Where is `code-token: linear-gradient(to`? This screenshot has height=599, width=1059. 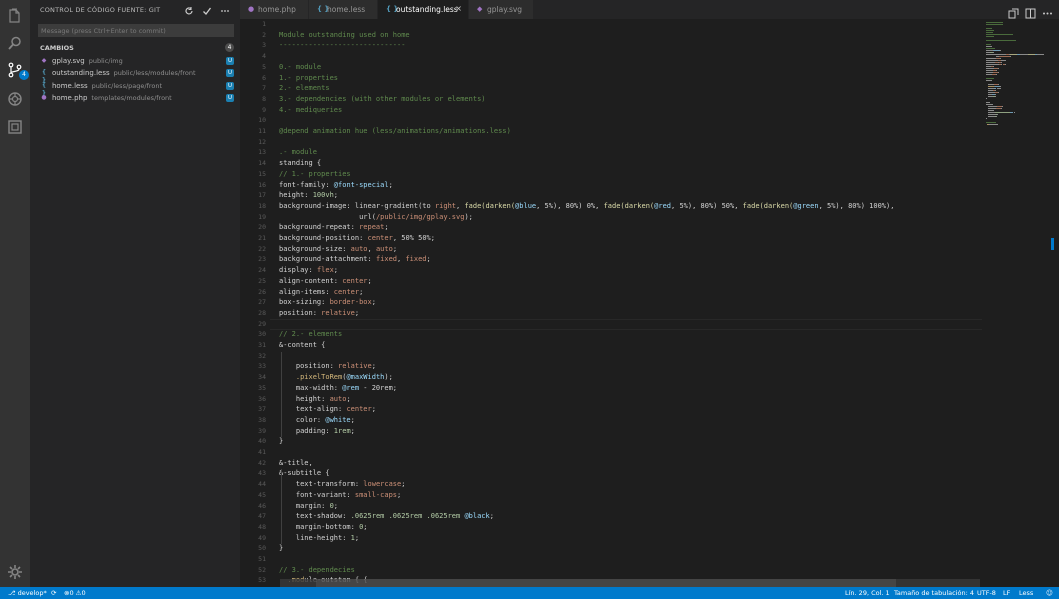 code-token: linear-gradient(to is located at coordinates (394, 205).